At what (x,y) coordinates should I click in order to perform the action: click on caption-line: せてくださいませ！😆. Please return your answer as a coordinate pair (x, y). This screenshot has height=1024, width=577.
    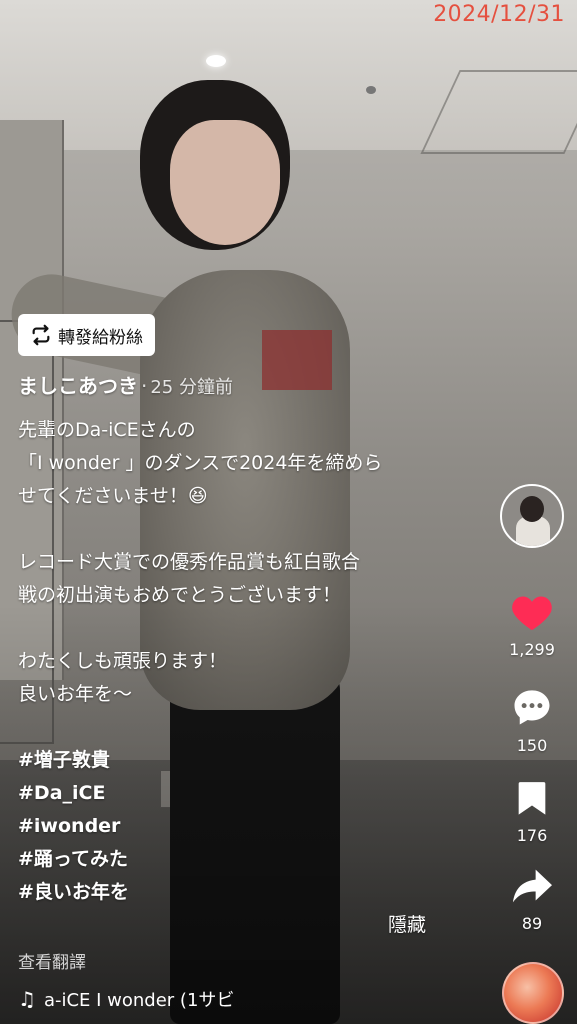
    Looking at the image, I should click on (113, 496).